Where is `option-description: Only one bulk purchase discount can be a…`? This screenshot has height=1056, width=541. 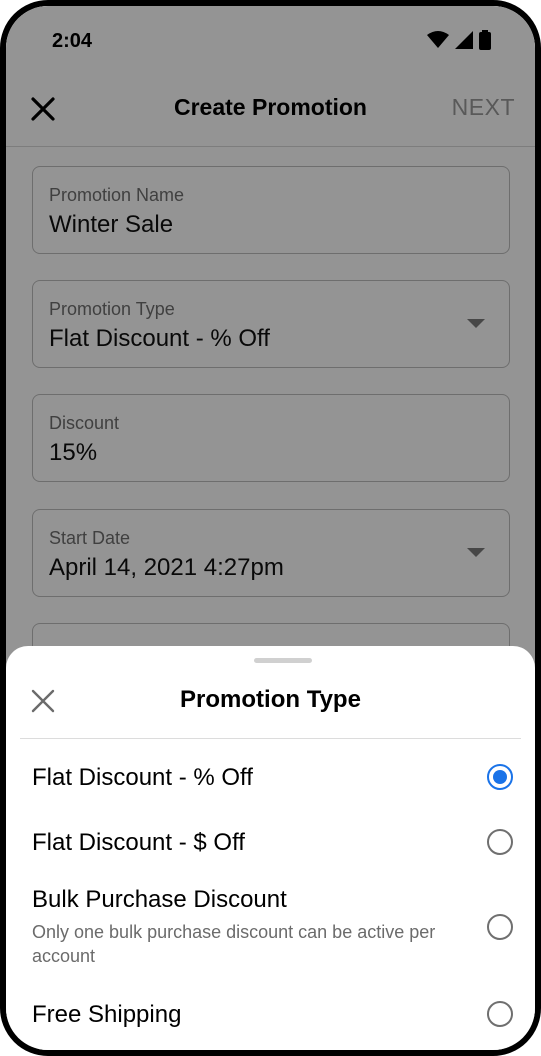
option-description: Only one bulk purchase discount can be a… is located at coordinates (234, 944).